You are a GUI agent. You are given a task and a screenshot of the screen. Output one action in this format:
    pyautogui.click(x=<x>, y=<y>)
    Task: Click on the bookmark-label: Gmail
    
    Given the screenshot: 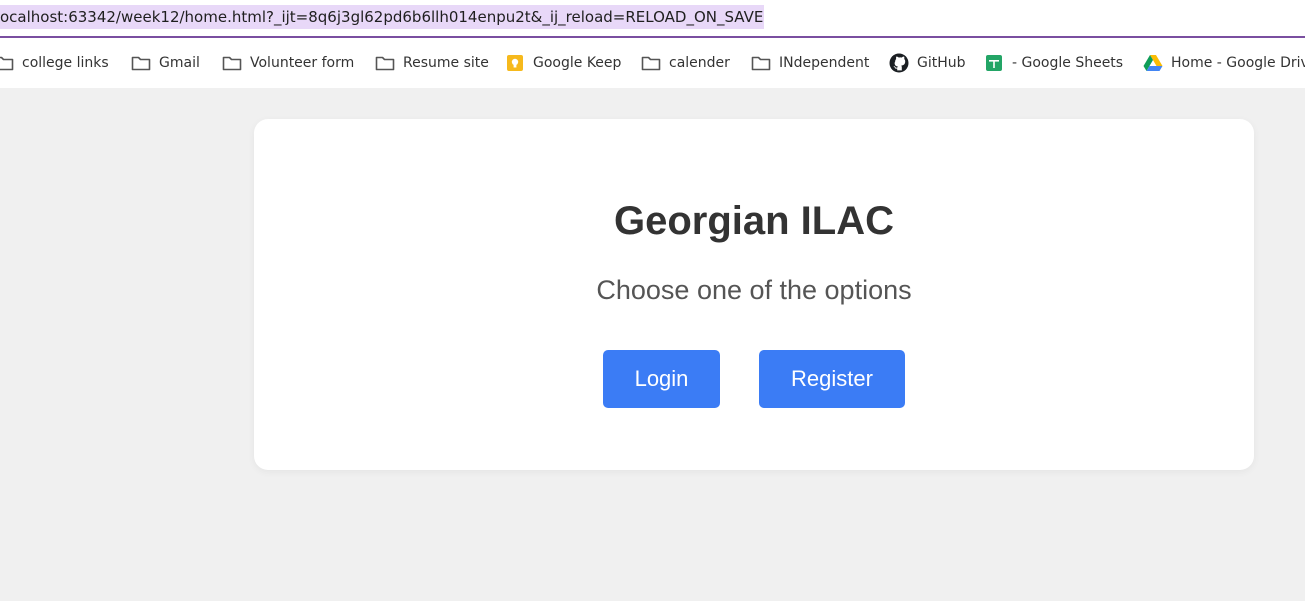 What is the action you would take?
    pyautogui.click(x=179, y=63)
    